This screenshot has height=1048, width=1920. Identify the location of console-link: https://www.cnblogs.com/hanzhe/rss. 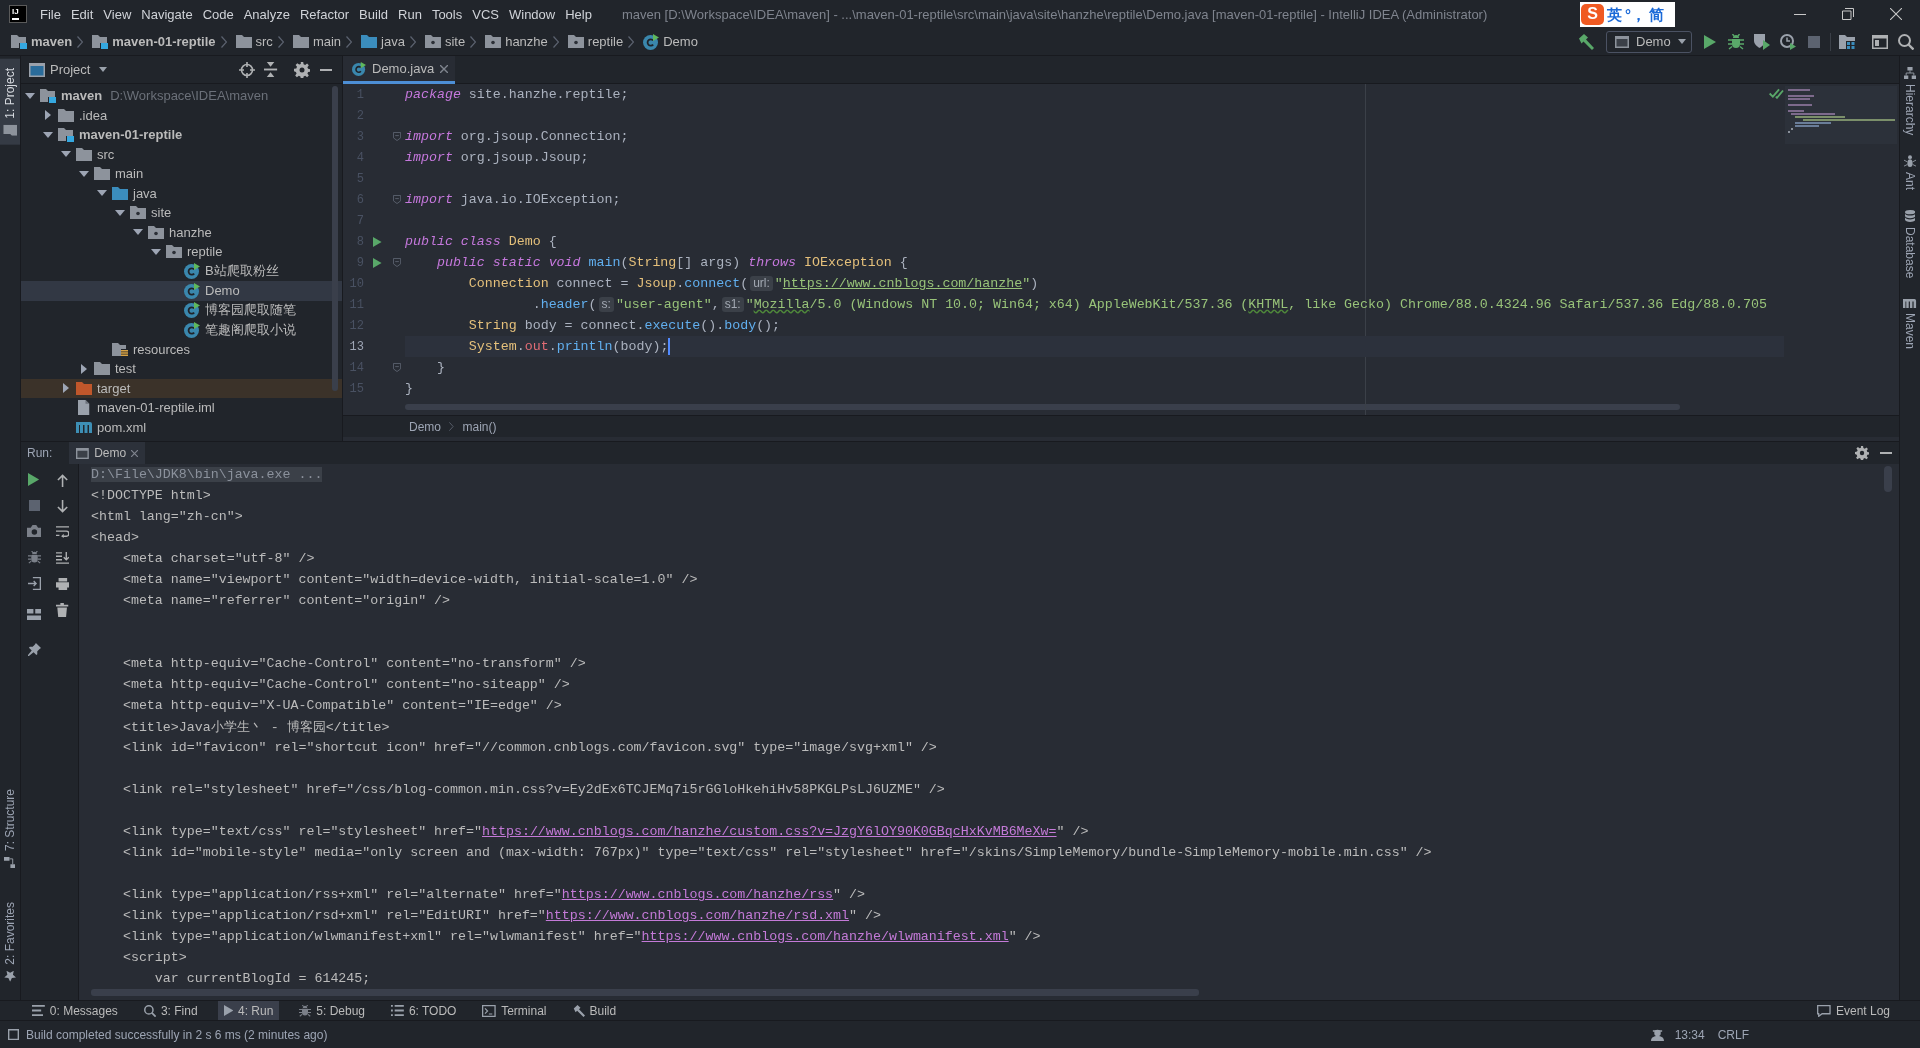
(697, 894).